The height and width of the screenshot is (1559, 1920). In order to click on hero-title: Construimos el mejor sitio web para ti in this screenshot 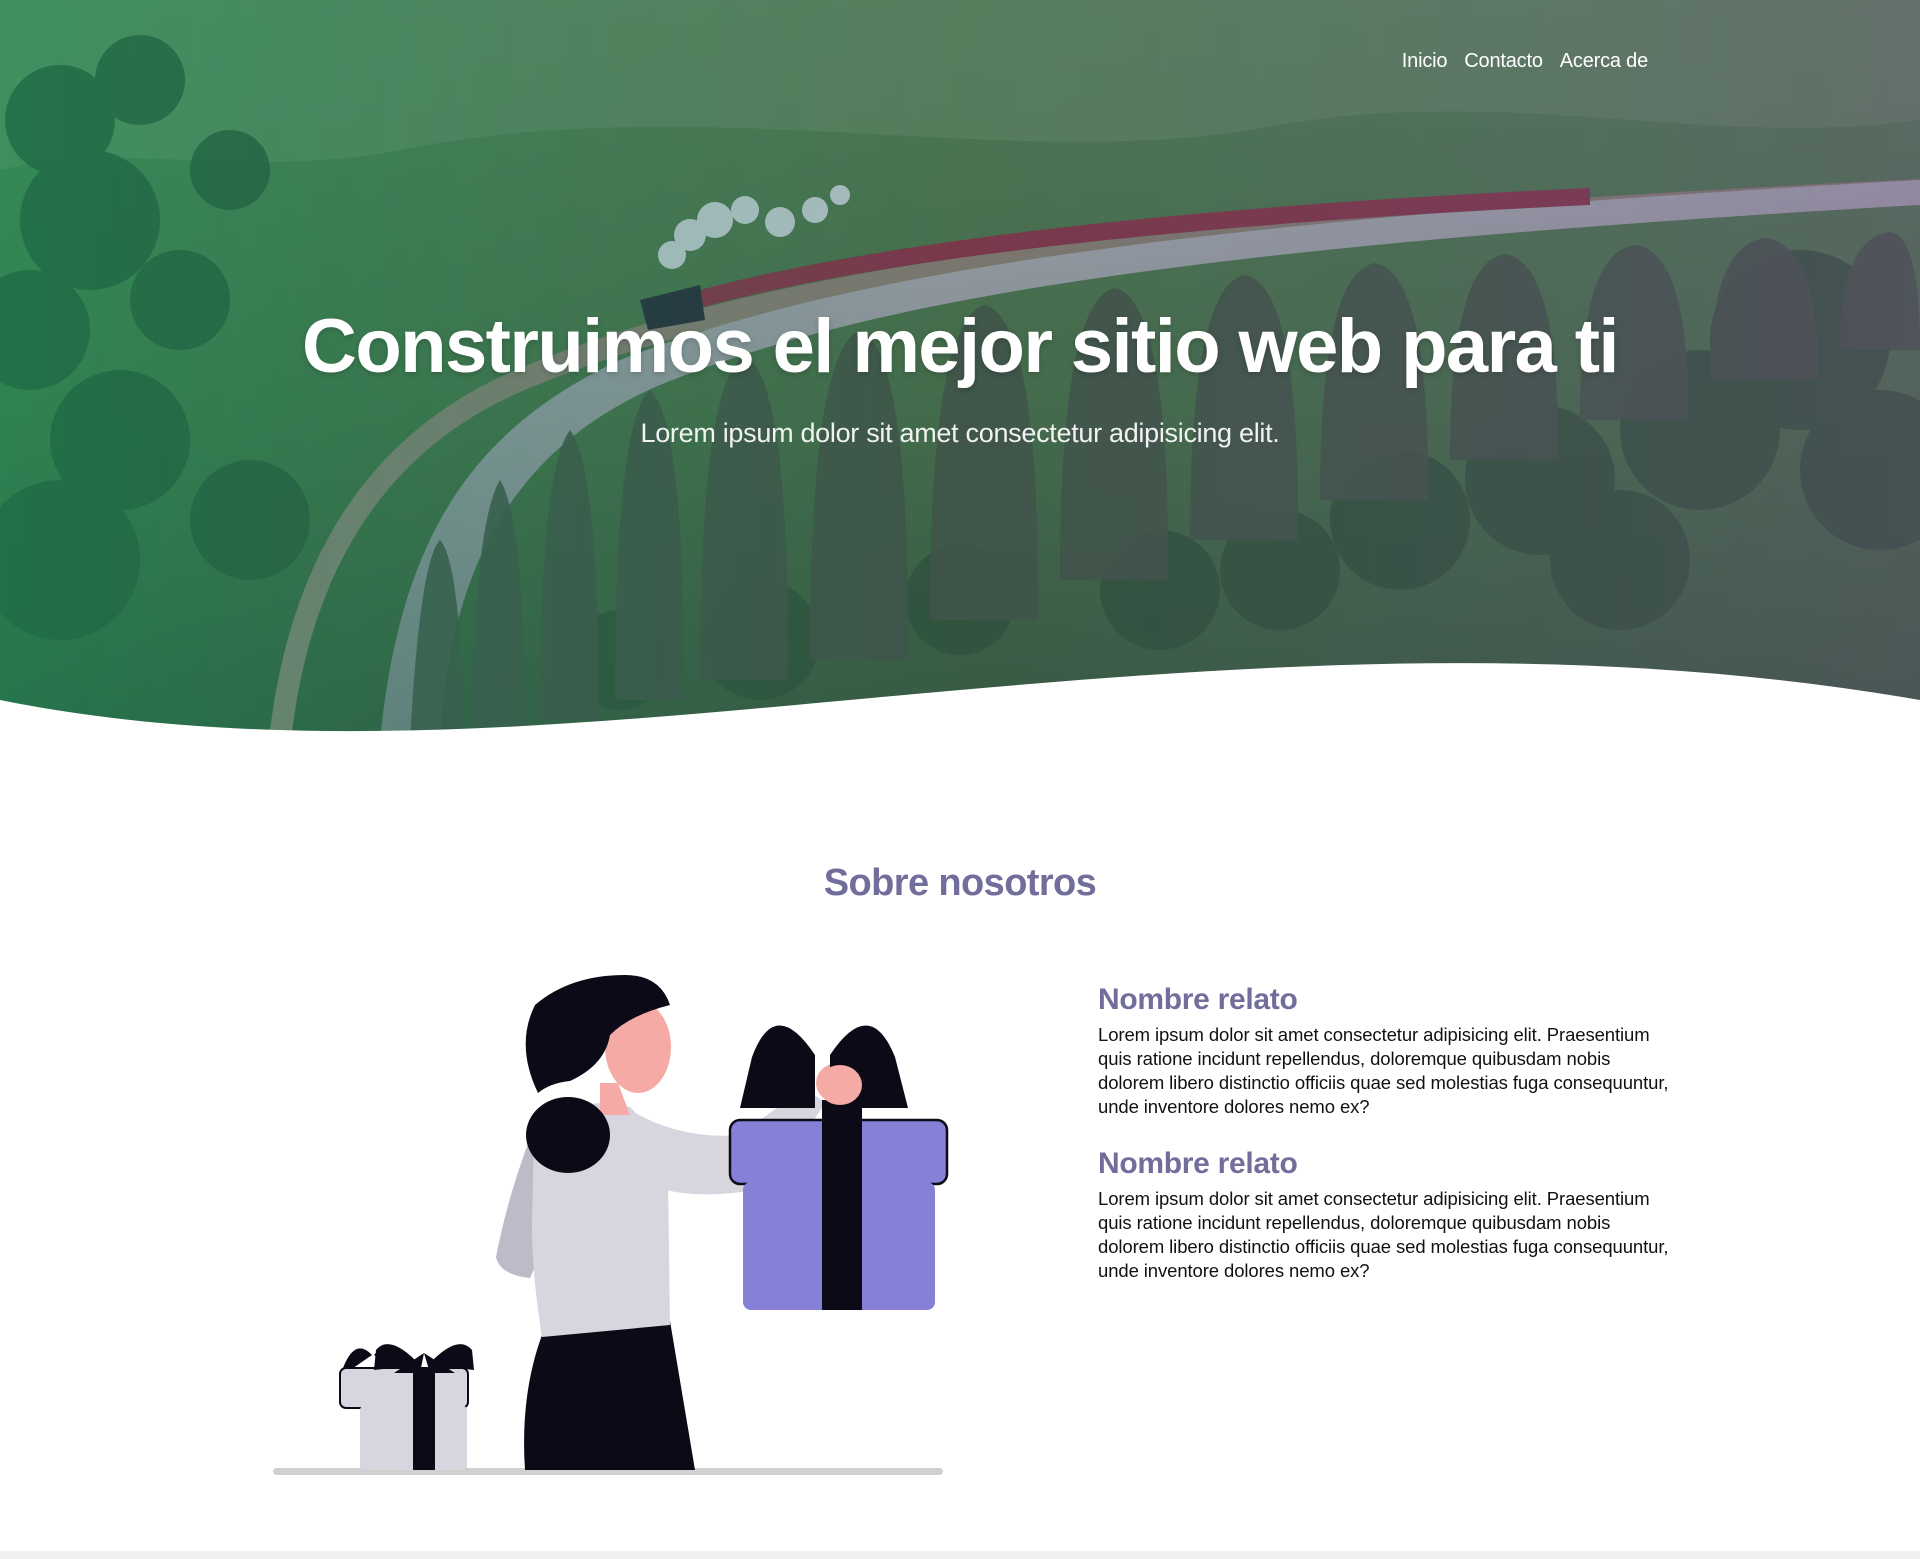, I will do `click(961, 346)`.